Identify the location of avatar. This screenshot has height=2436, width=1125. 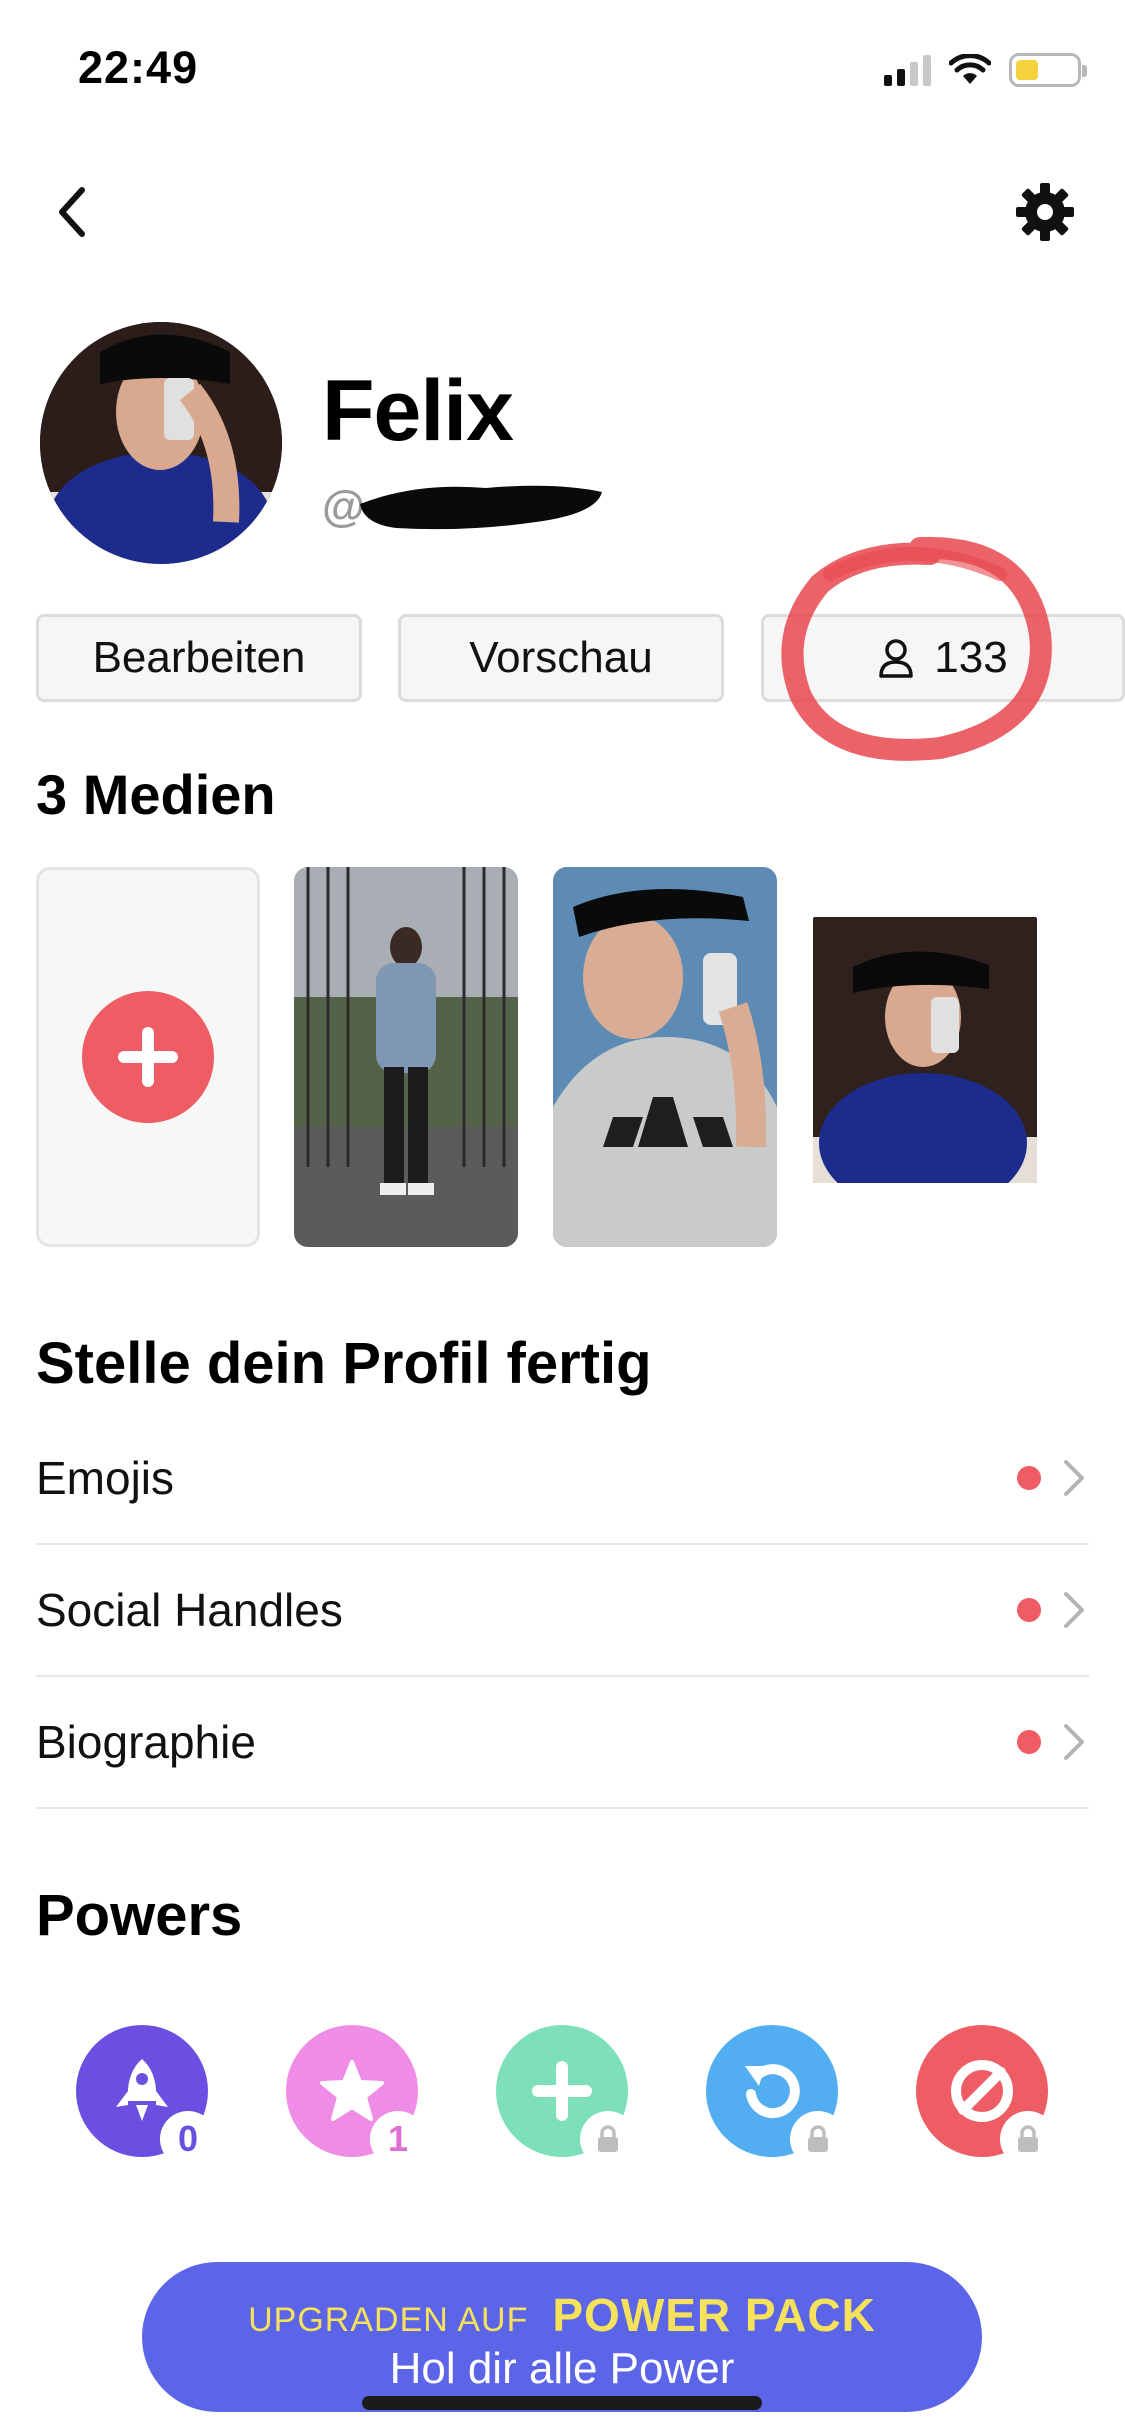
(161, 443).